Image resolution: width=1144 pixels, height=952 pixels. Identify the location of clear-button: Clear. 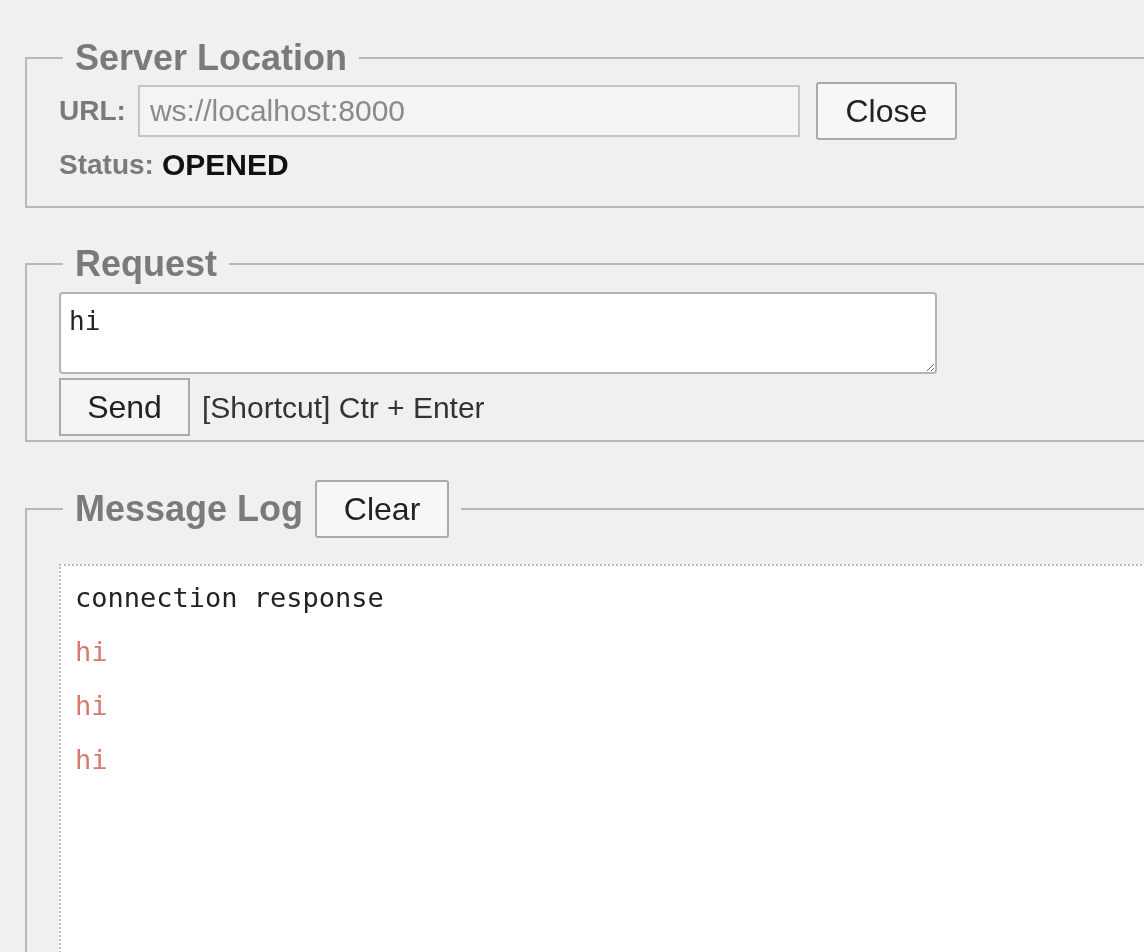
(382, 509).